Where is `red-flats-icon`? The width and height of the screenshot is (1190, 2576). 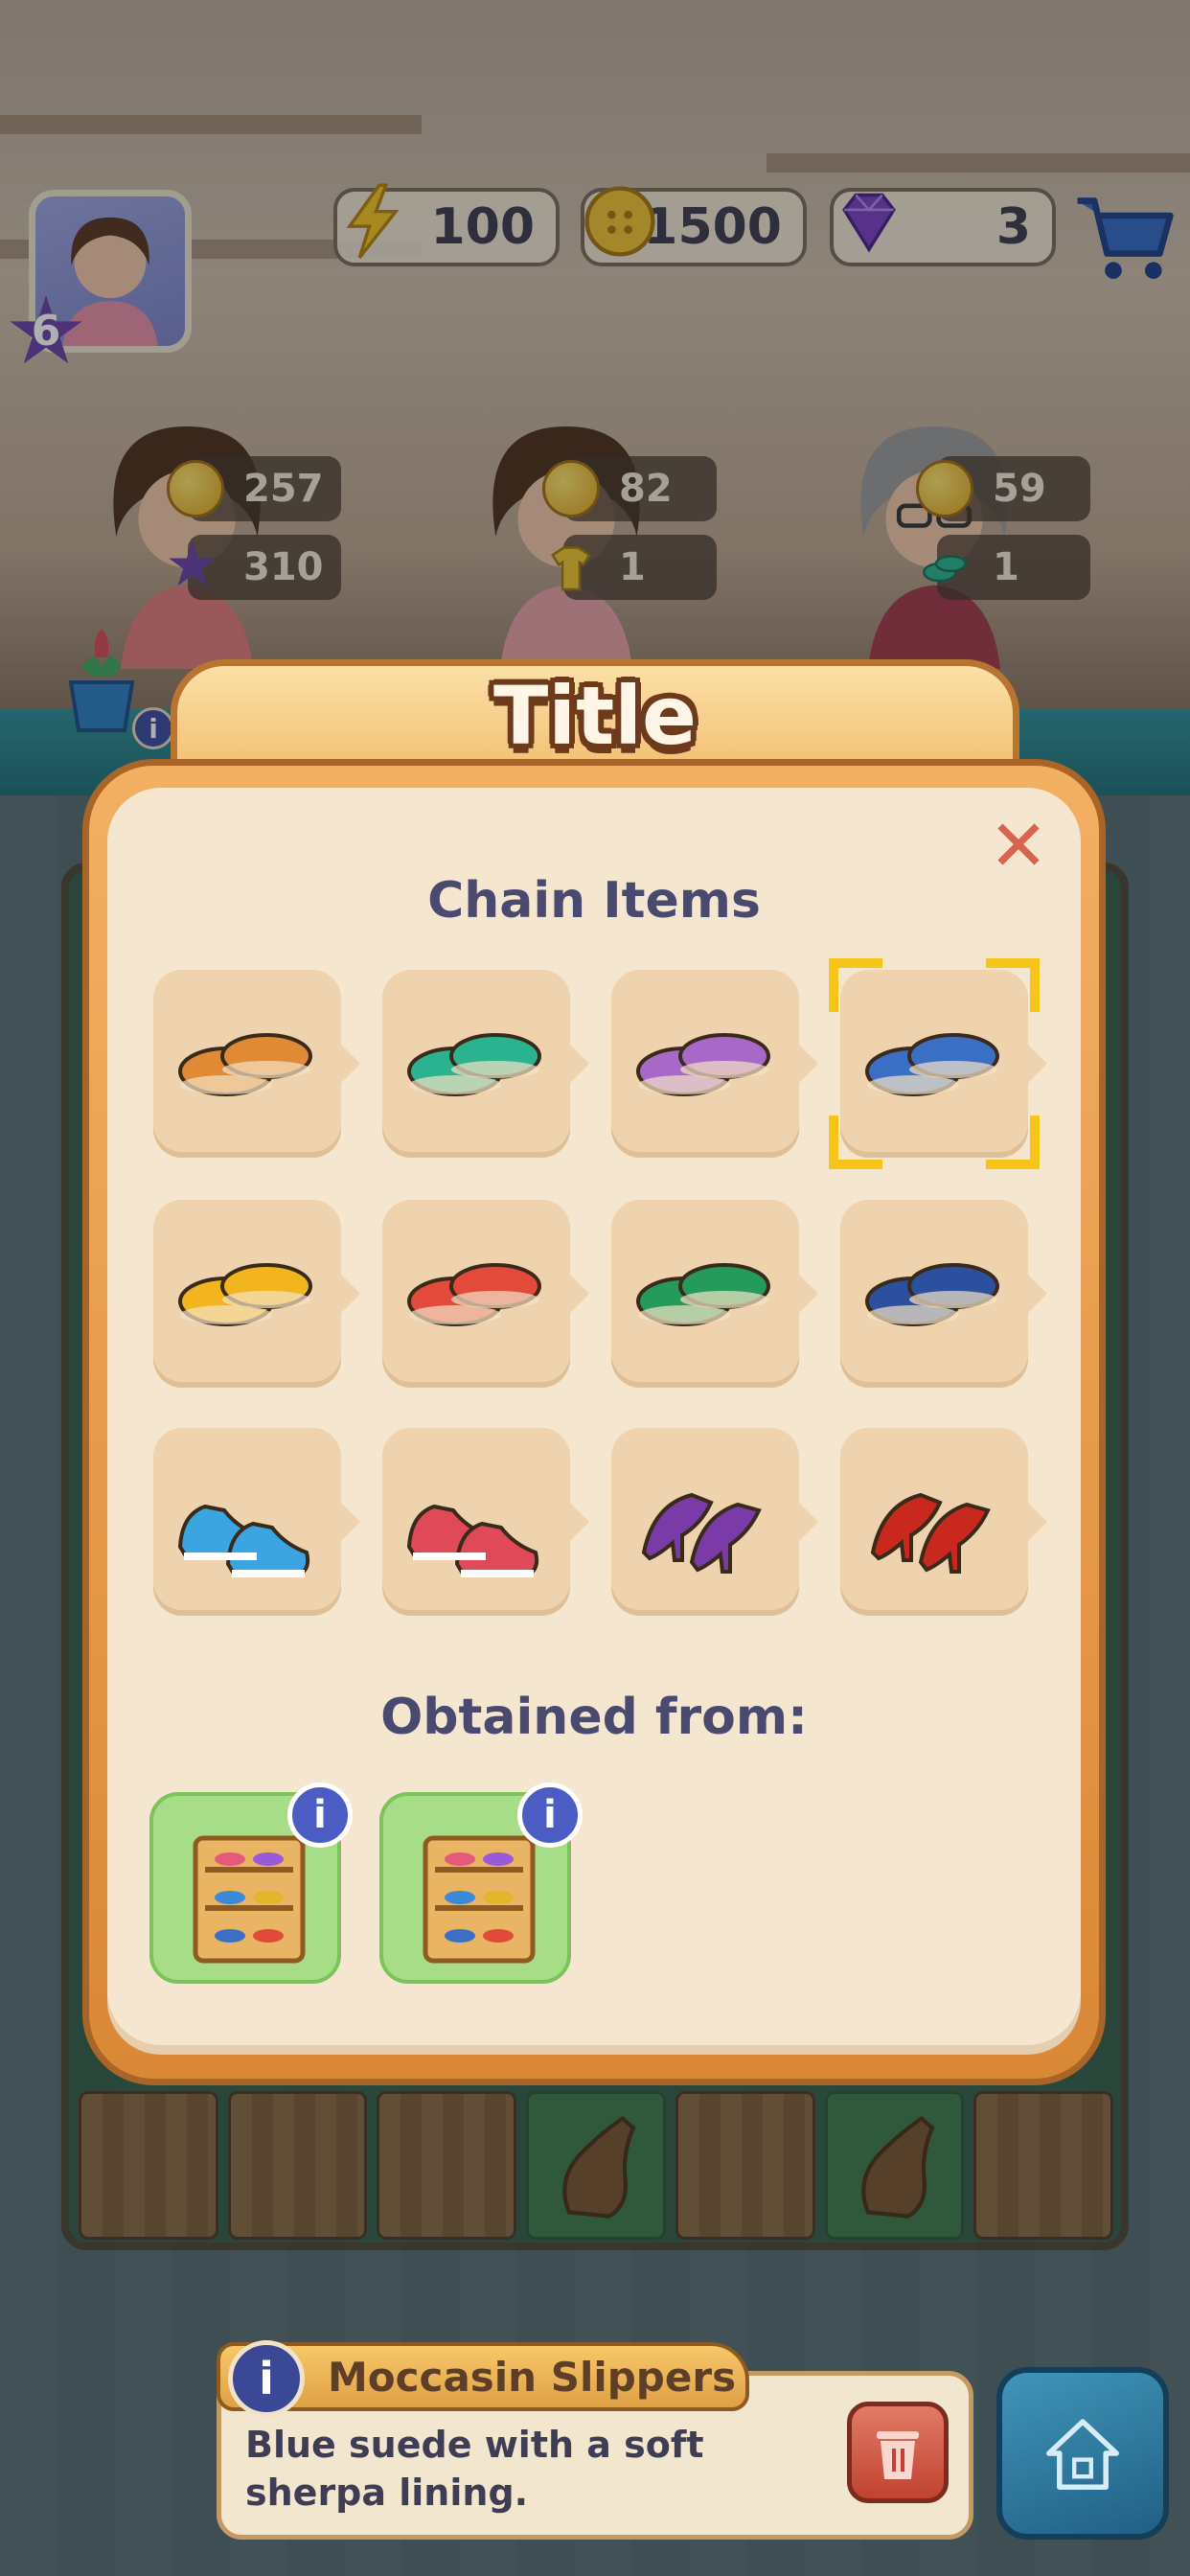
red-flats-icon is located at coordinates (474, 1295).